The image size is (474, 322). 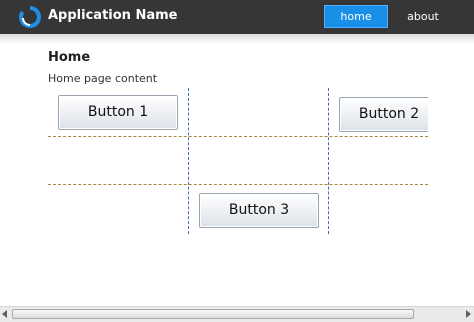 I want to click on nav-home-link: home, so click(x=356, y=16).